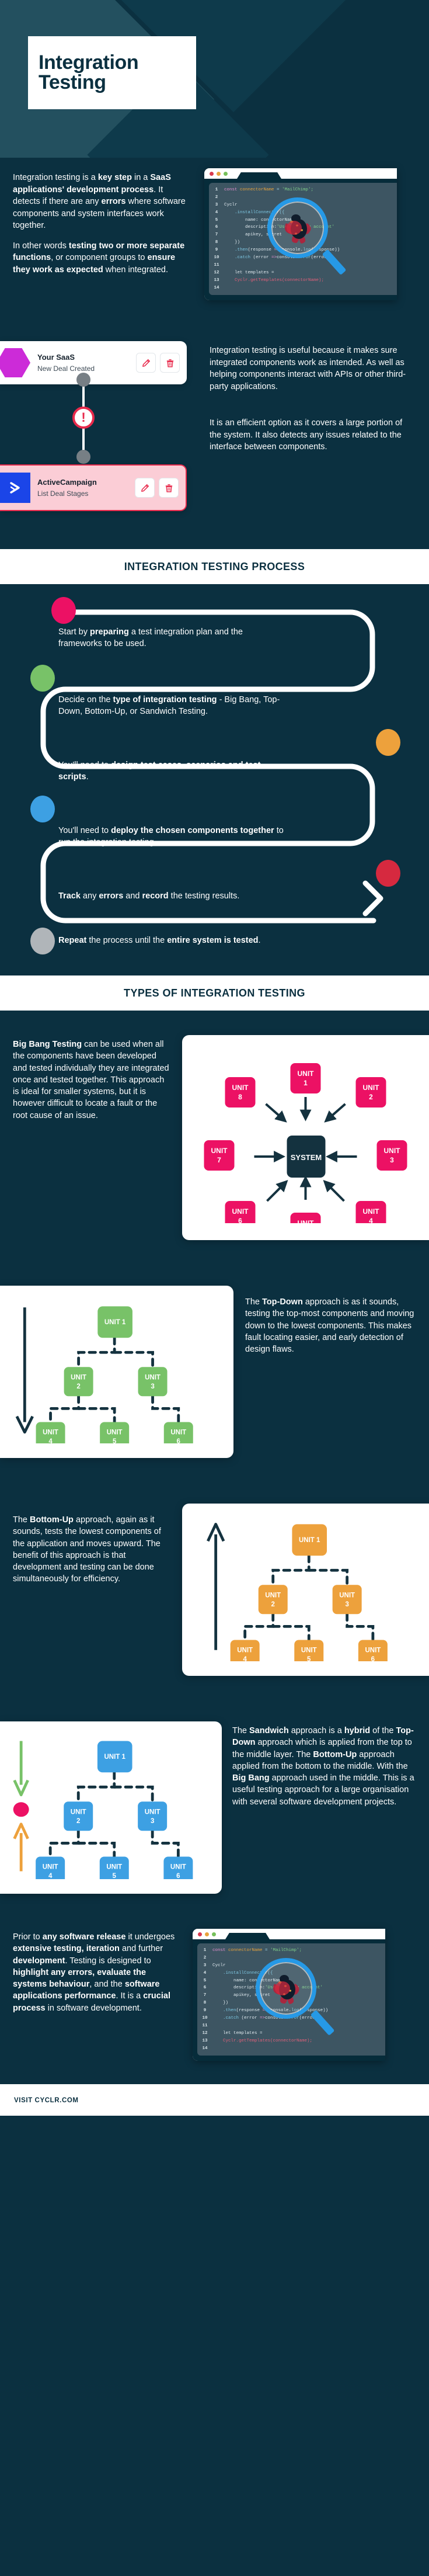 The height and width of the screenshot is (2576, 429). What do you see at coordinates (214, 566) in the screenshot?
I see `process-heading: INTEGRATION TESTING PROCESS` at bounding box center [214, 566].